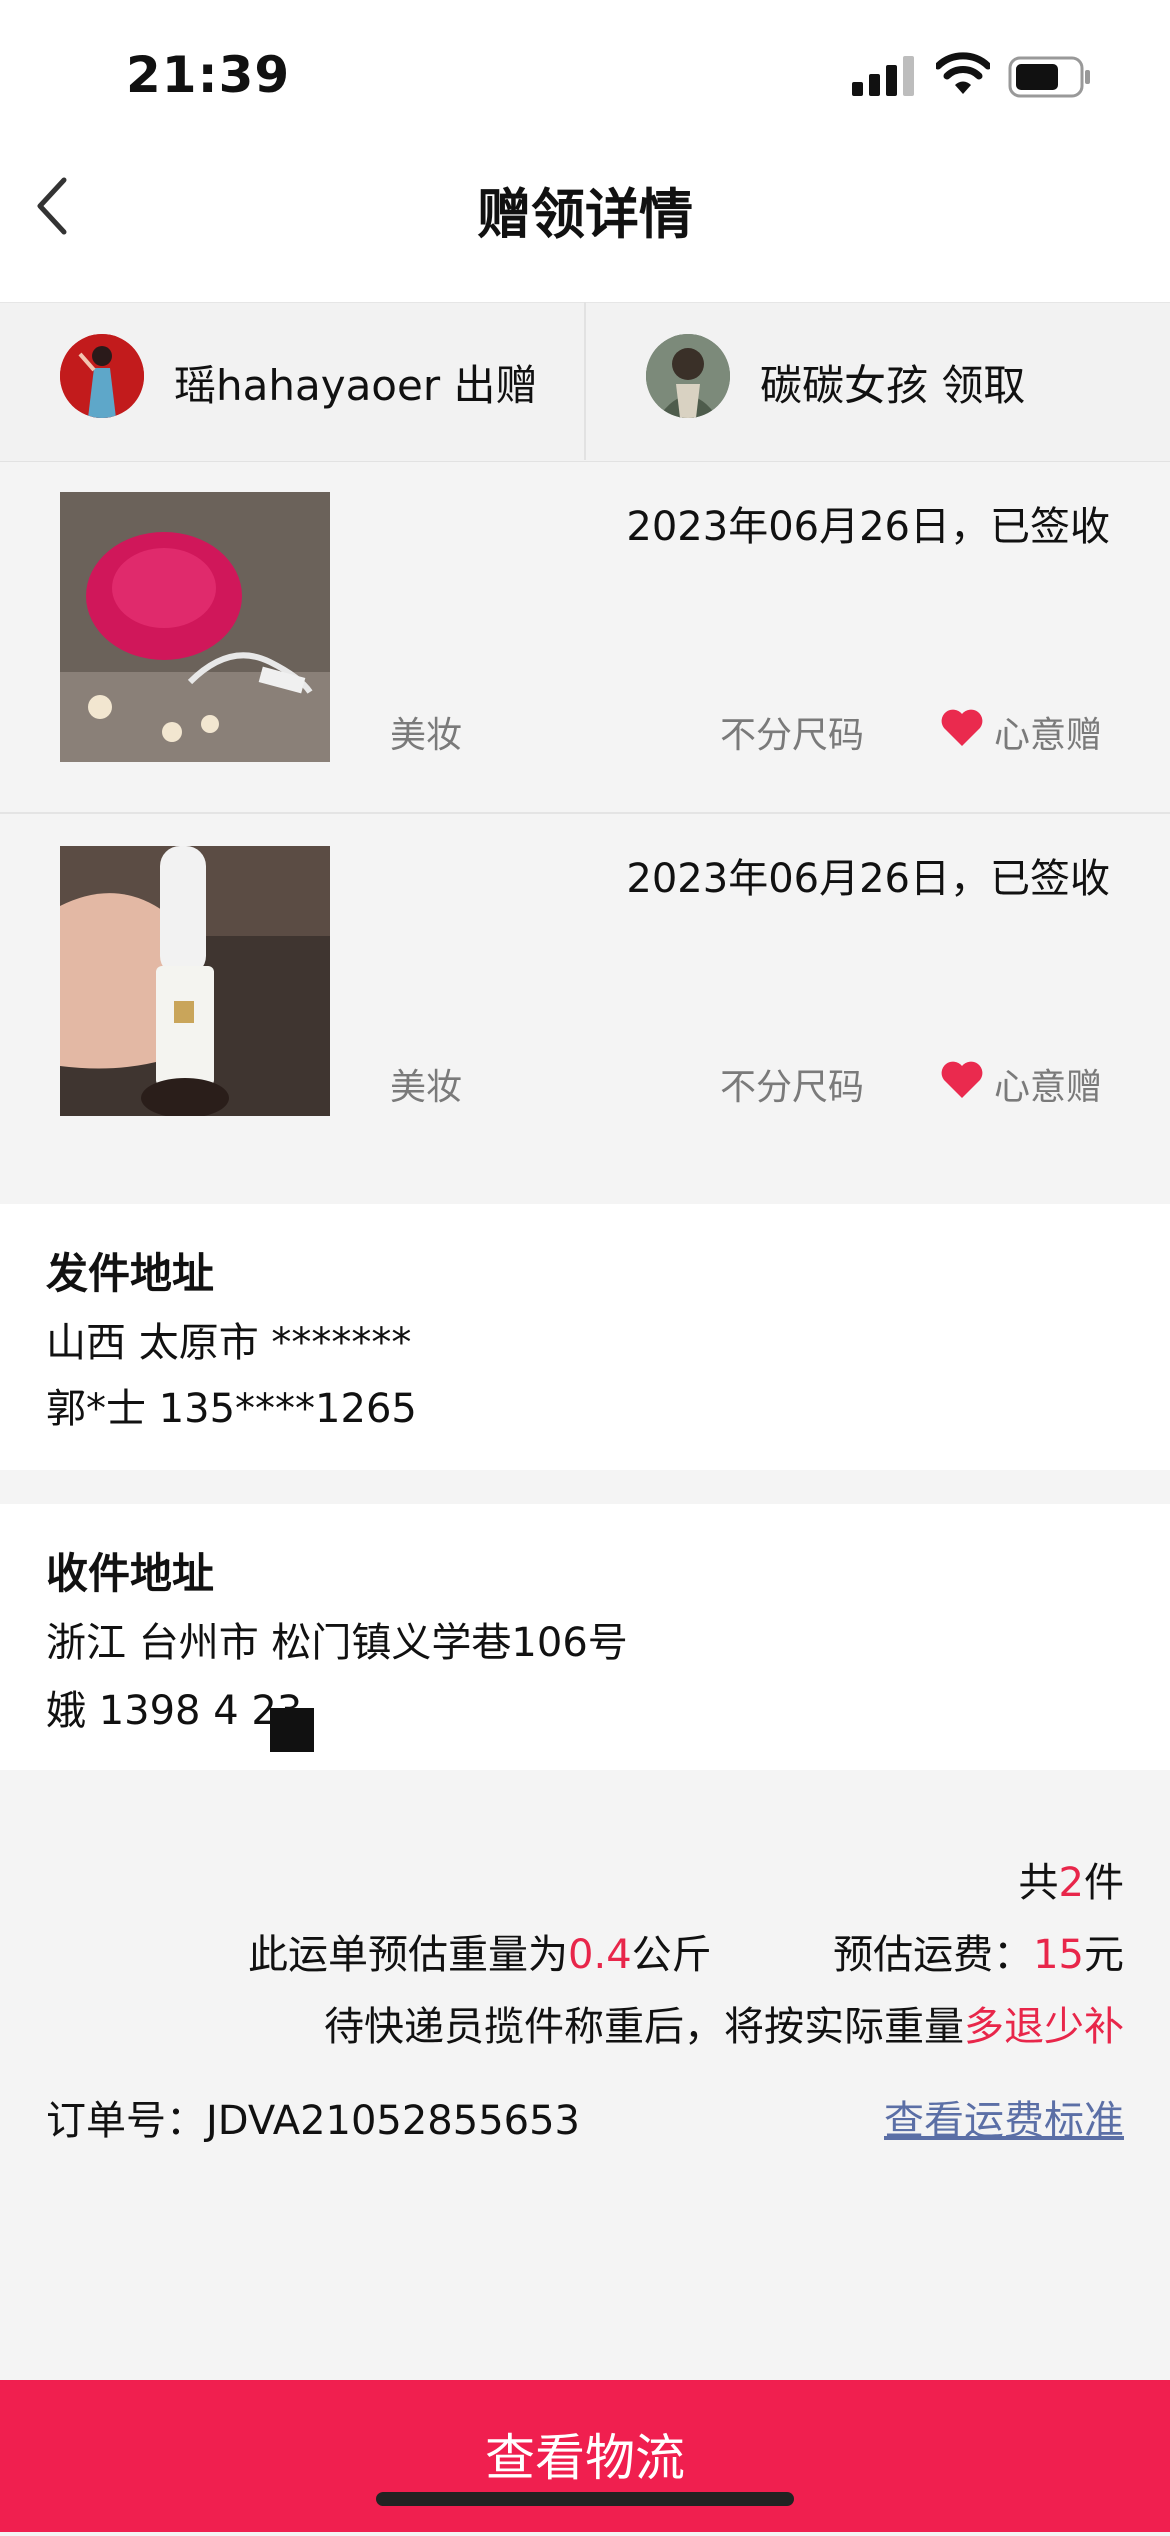  What do you see at coordinates (933, 1955) in the screenshot?
I see `fee-prefix: 预估运费：` at bounding box center [933, 1955].